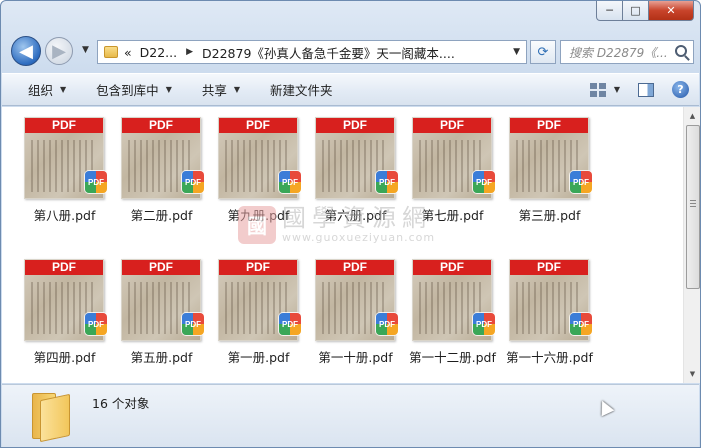  Describe the element at coordinates (161, 215) in the screenshot. I see `file-name: 第二册.pdf` at that location.